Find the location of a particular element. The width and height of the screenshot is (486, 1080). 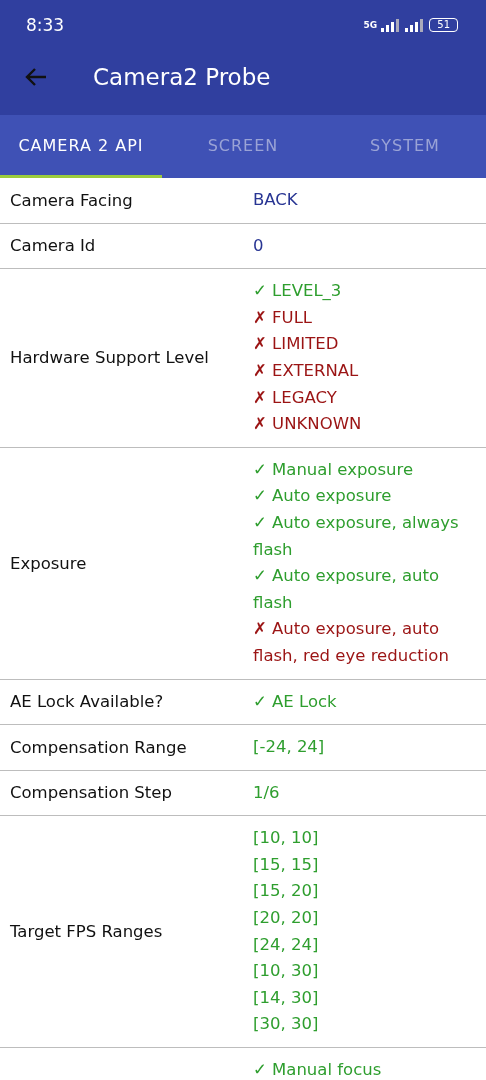

property-label: AE Lock Available? is located at coordinates (87, 702).